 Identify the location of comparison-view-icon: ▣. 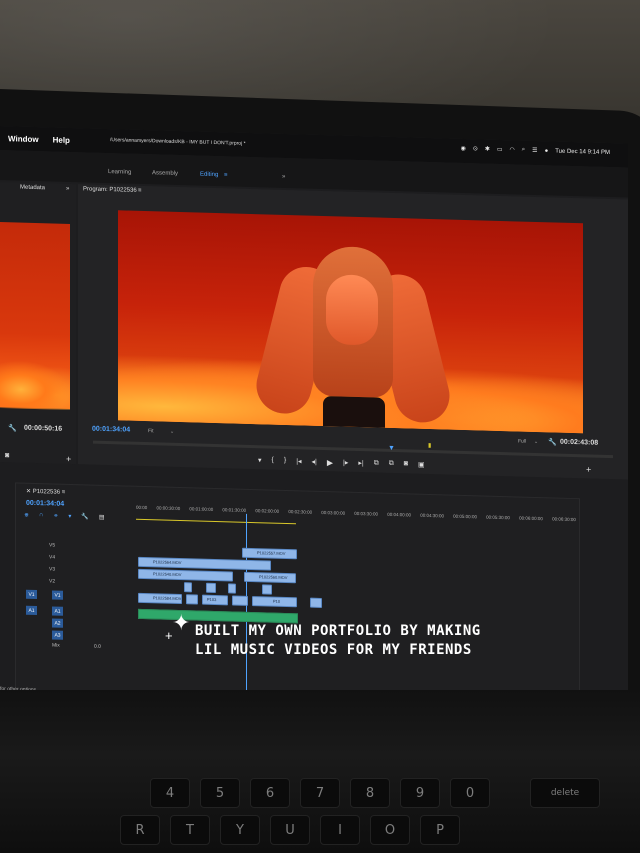
(421, 465).